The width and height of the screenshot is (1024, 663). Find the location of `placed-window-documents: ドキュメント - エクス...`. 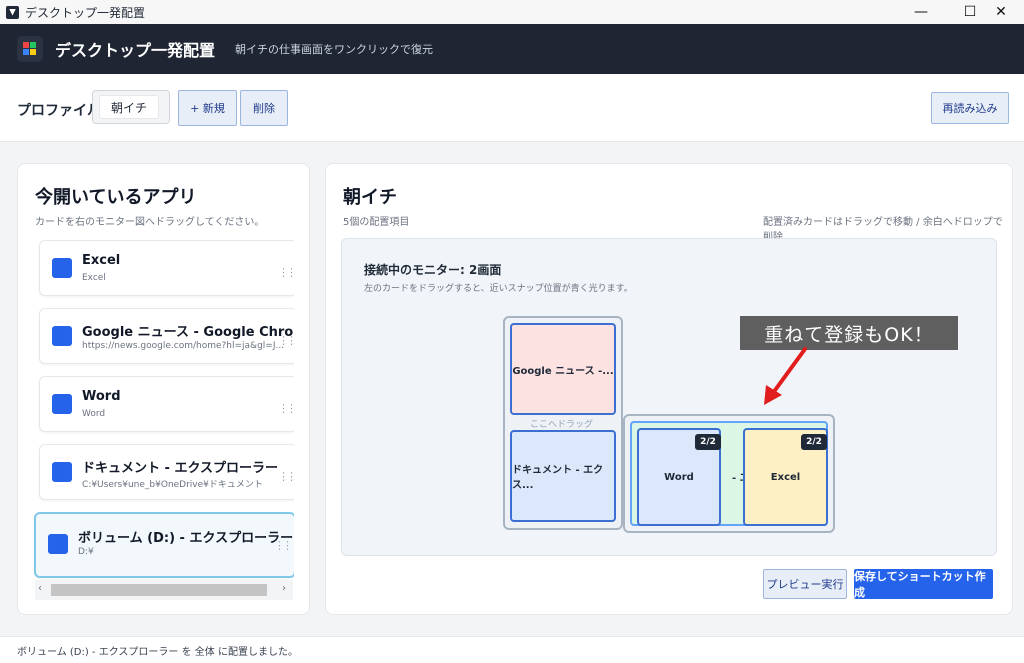

placed-window-documents: ドキュメント - エクス... is located at coordinates (563, 476).